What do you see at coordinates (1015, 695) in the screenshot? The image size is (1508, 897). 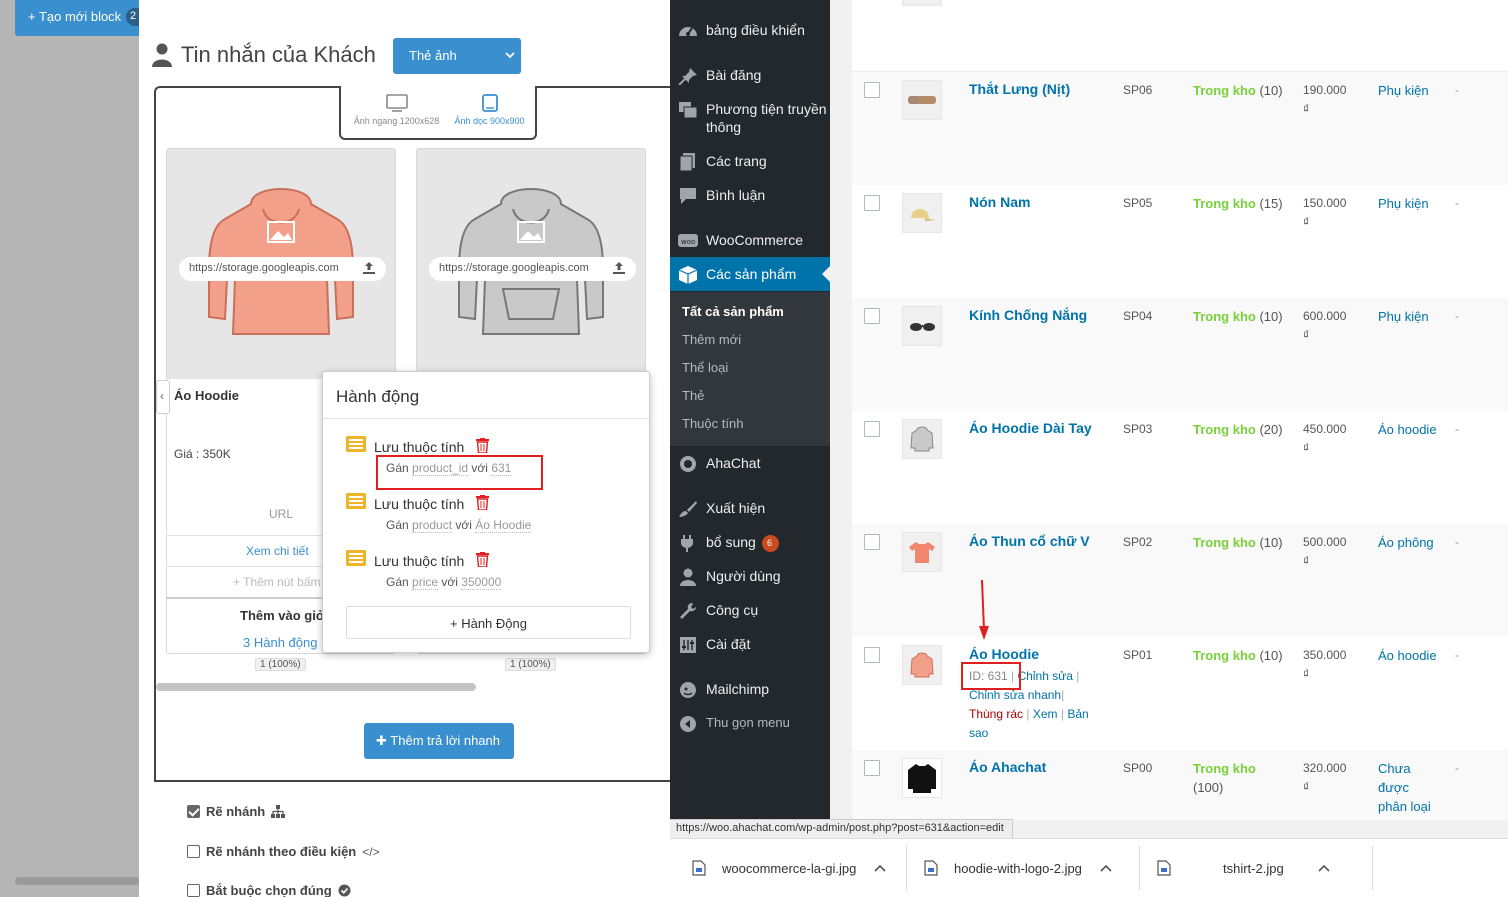 I see `quick-edit-link: Chỉnh sửa nhanh` at bounding box center [1015, 695].